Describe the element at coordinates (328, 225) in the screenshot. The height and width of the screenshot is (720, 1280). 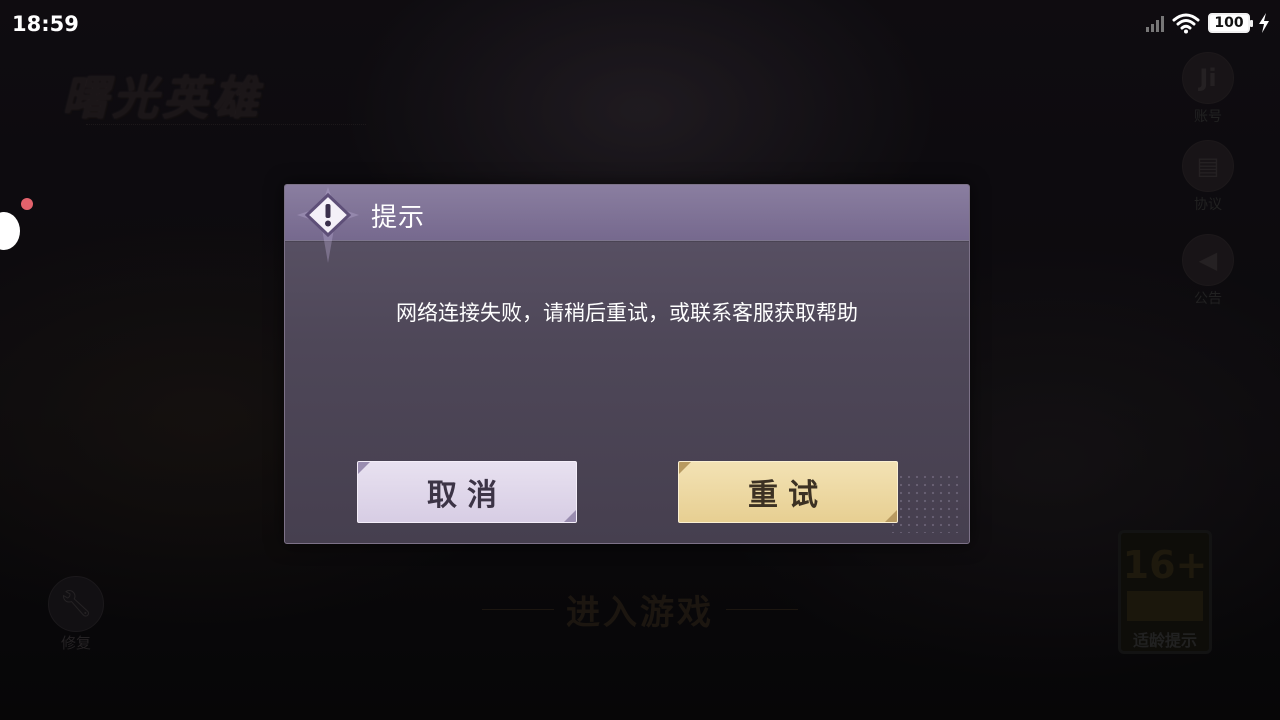
I see `warning-exclamation-icon` at that location.